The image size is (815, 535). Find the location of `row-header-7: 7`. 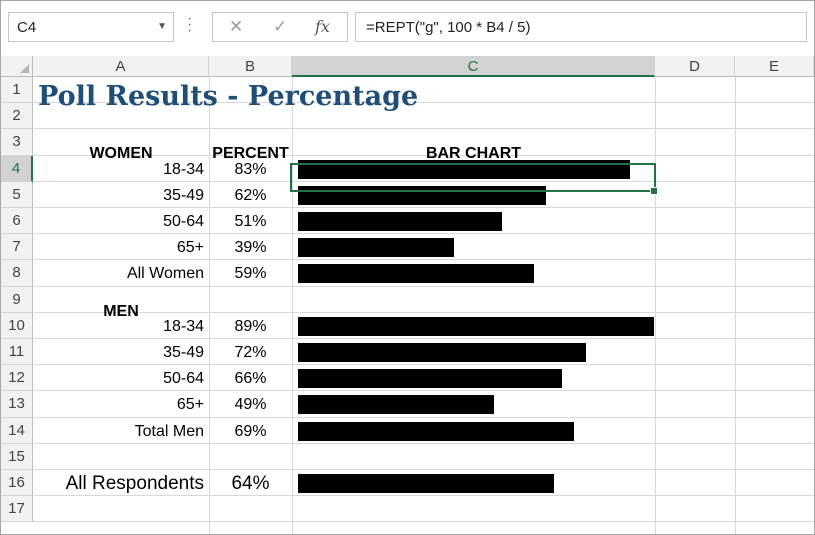

row-header-7: 7 is located at coordinates (17, 247).